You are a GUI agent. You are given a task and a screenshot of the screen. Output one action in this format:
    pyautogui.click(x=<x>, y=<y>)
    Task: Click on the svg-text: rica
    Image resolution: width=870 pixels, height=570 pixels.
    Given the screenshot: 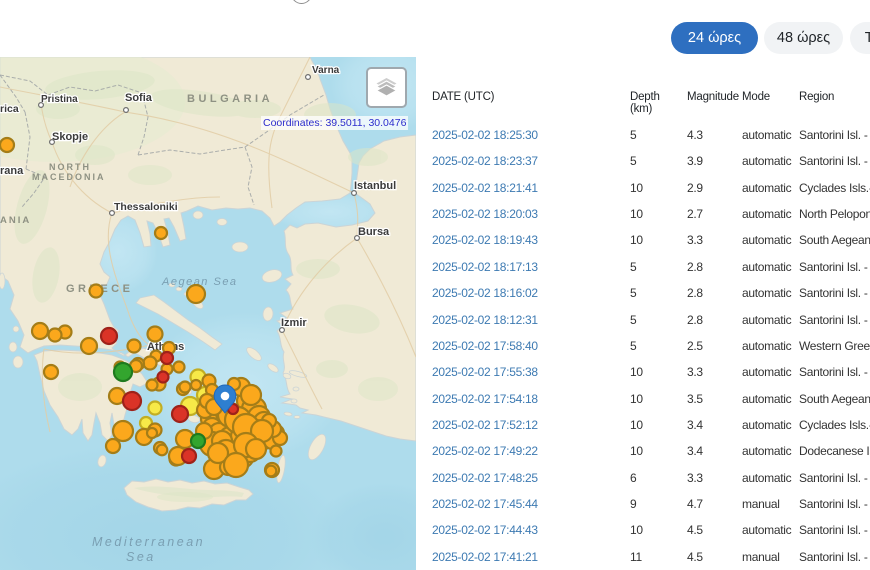 What is the action you would take?
    pyautogui.click(x=9, y=109)
    